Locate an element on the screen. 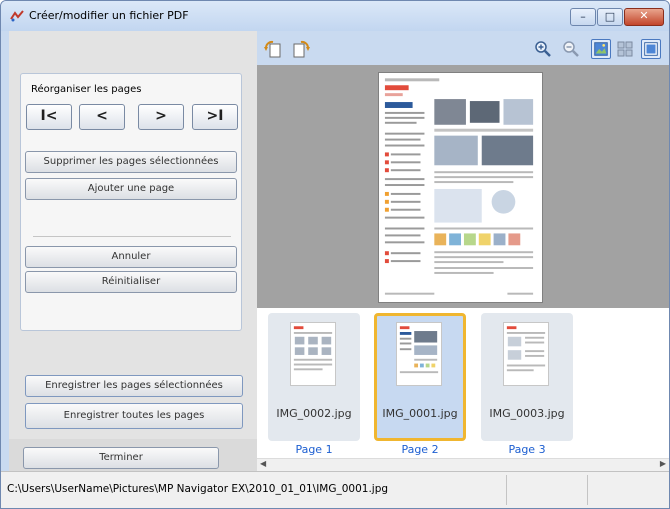  first-page-icon: I< is located at coordinates (49, 116).